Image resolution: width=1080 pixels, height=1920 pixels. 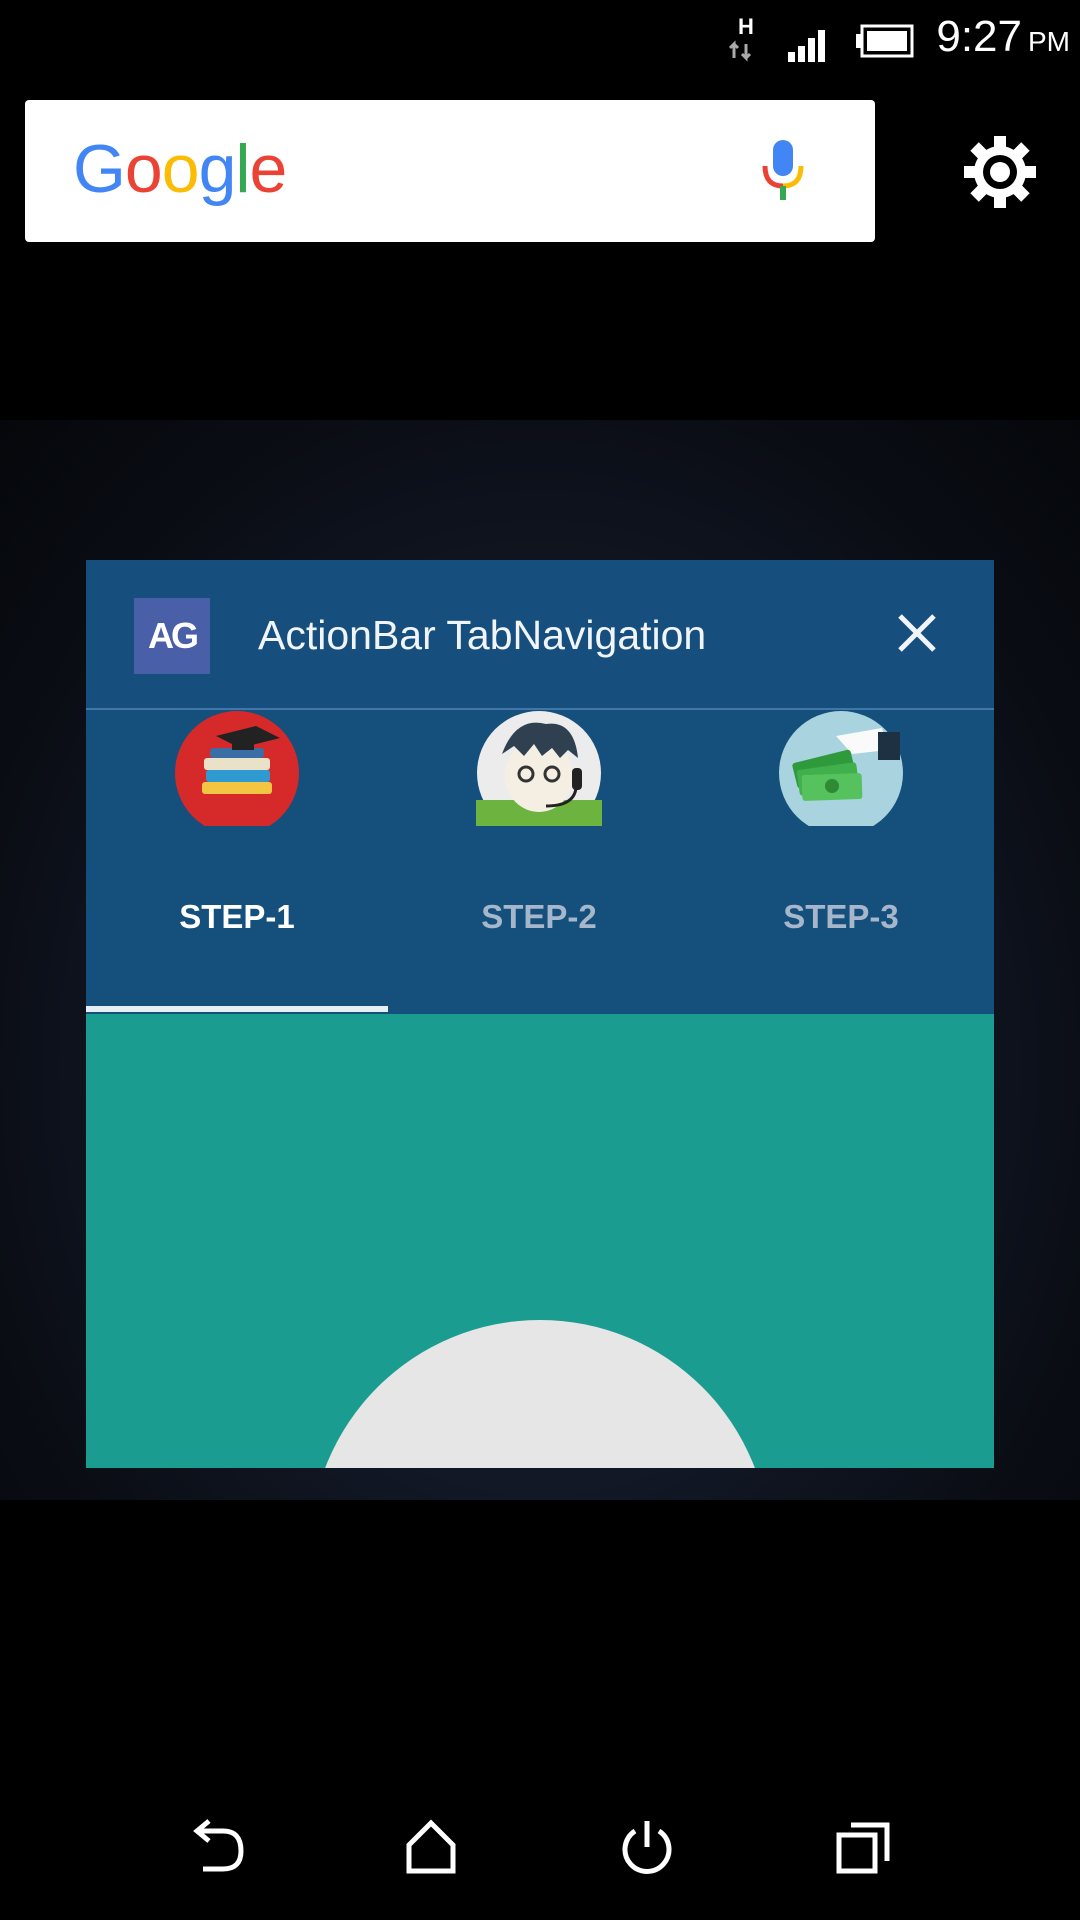 I want to click on recents-icon, so click(x=863, y=1847).